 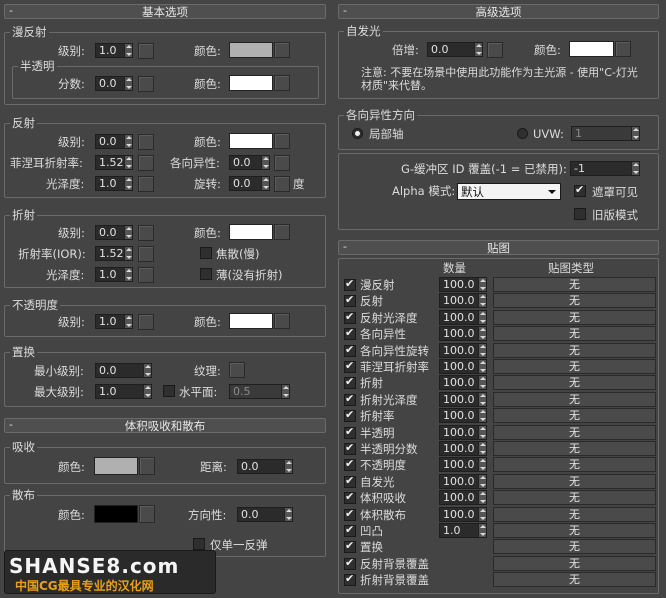 I want to click on emission-multiplier-spinner: 0.0, so click(x=455, y=49).